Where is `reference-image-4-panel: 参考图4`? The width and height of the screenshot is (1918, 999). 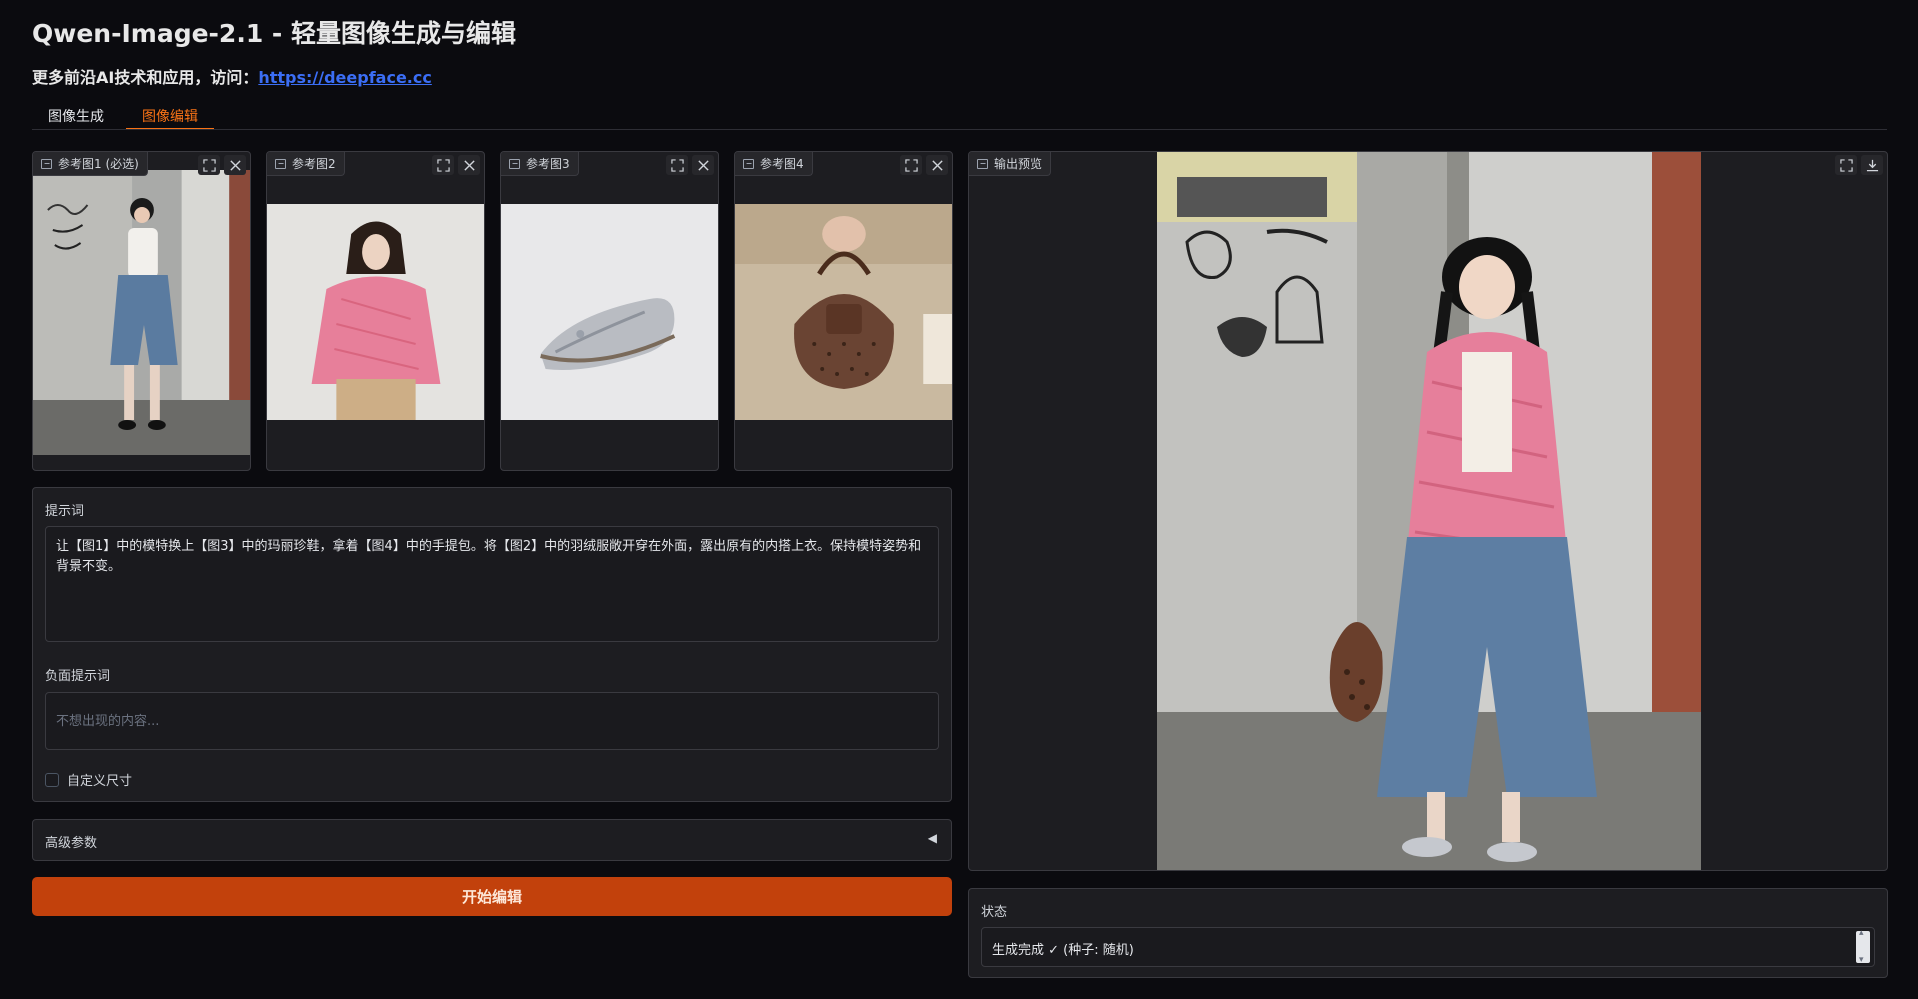 reference-image-4-panel: 参考图4 is located at coordinates (843, 311).